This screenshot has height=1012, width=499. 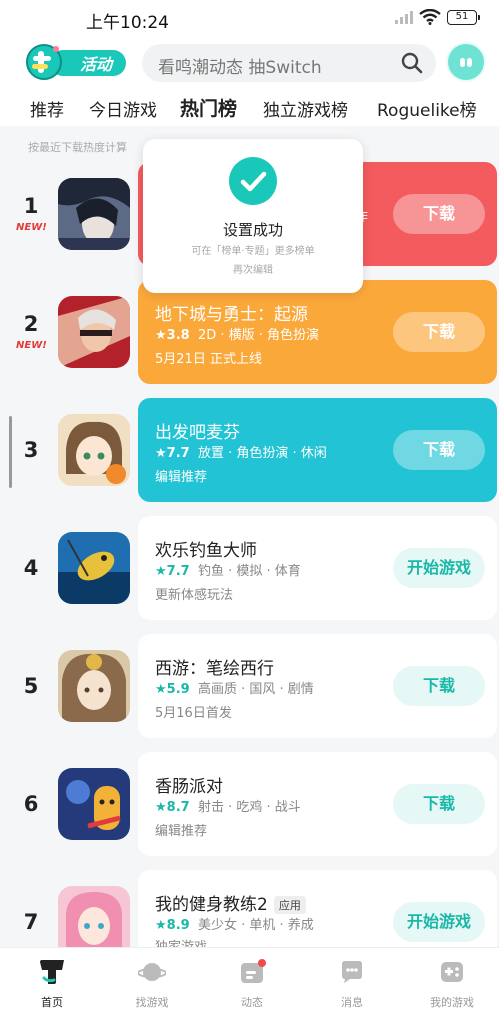 I want to click on search-placeholder: 看鸣潮动态 抽Switch, so click(x=240, y=68).